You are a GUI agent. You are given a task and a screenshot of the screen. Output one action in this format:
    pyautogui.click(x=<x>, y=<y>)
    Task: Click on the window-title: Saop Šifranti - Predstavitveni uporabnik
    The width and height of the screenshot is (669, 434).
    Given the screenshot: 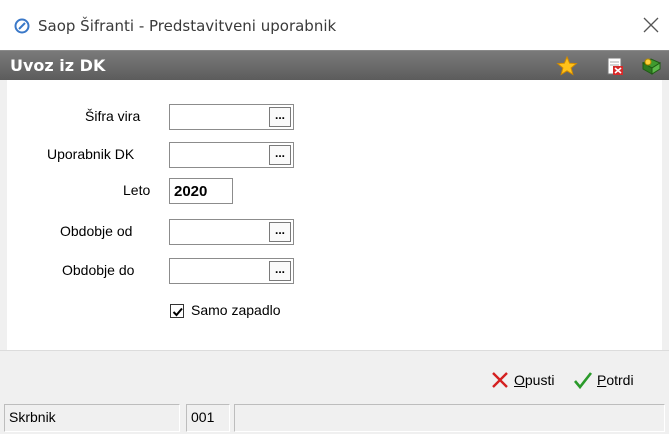 What is the action you would take?
    pyautogui.click(x=187, y=26)
    